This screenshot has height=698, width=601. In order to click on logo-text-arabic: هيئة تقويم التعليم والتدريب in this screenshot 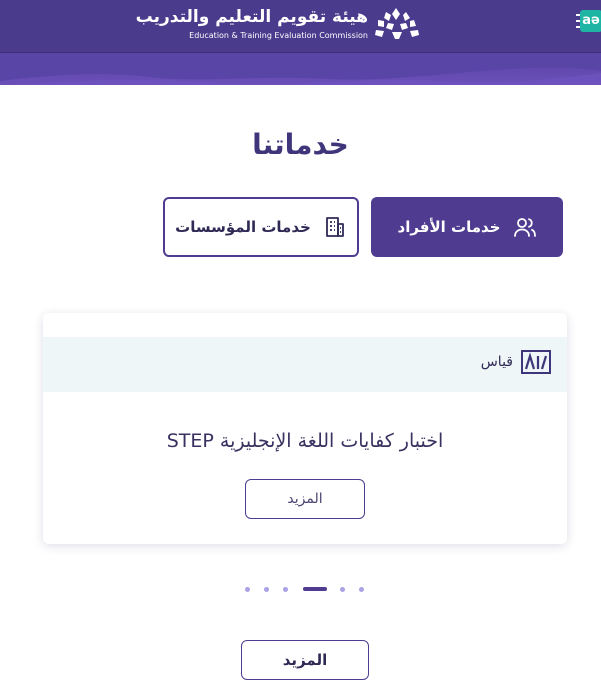, I will do `click(252, 17)`.